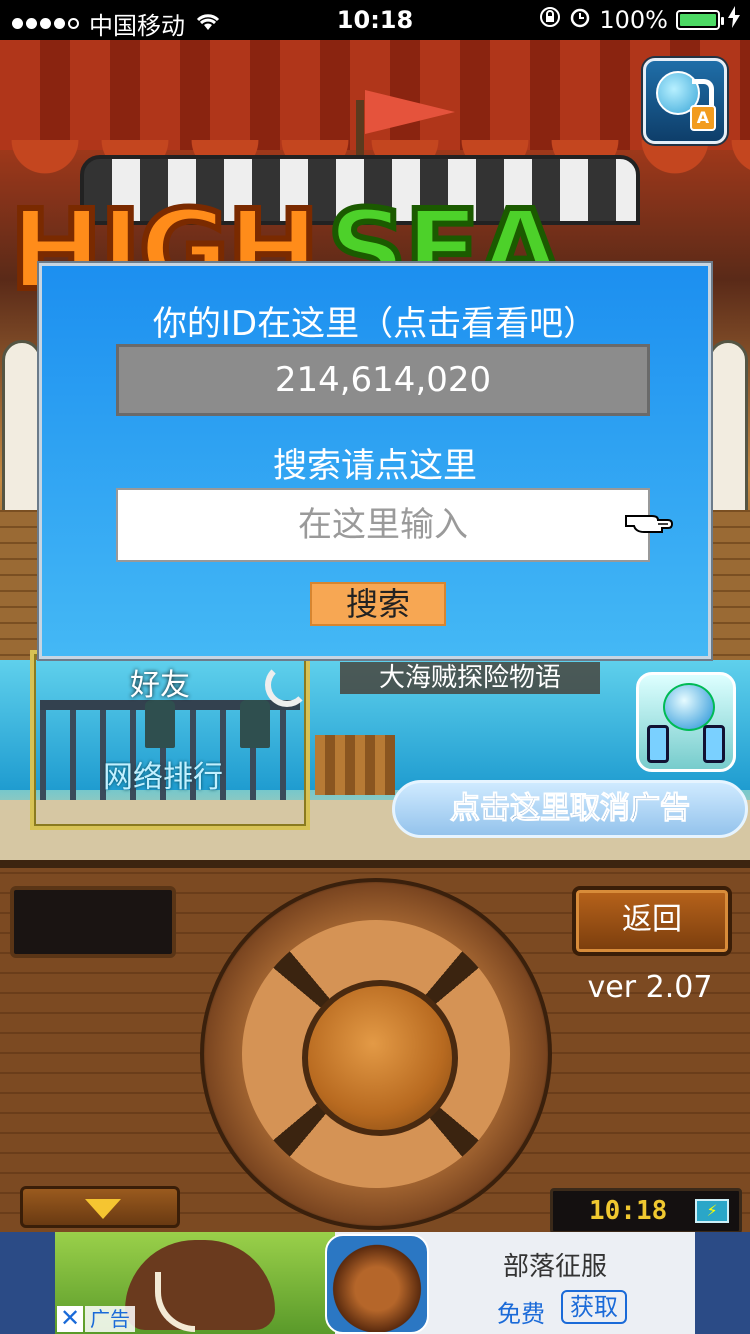  I want to click on pointing-hand-icon, so click(649, 521).